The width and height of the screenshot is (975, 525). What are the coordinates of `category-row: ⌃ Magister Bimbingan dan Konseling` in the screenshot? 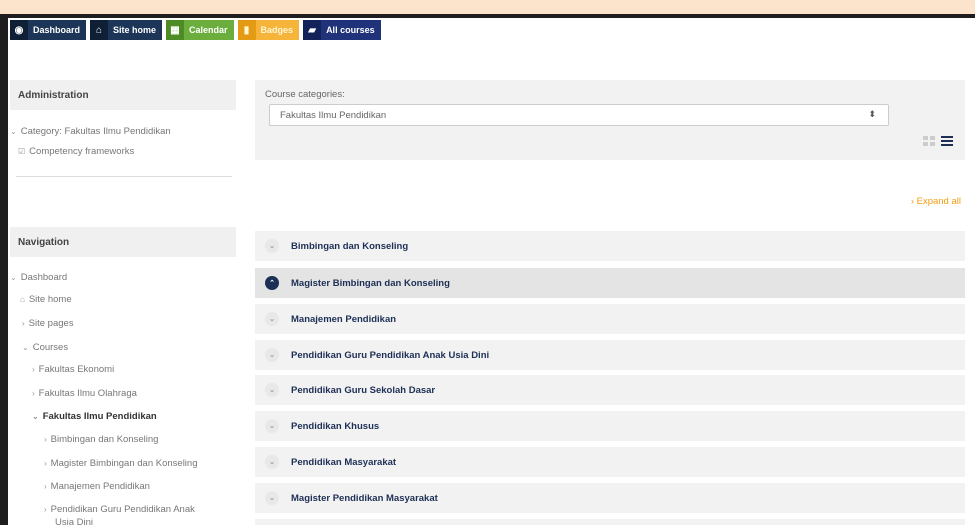 It's located at (610, 283).